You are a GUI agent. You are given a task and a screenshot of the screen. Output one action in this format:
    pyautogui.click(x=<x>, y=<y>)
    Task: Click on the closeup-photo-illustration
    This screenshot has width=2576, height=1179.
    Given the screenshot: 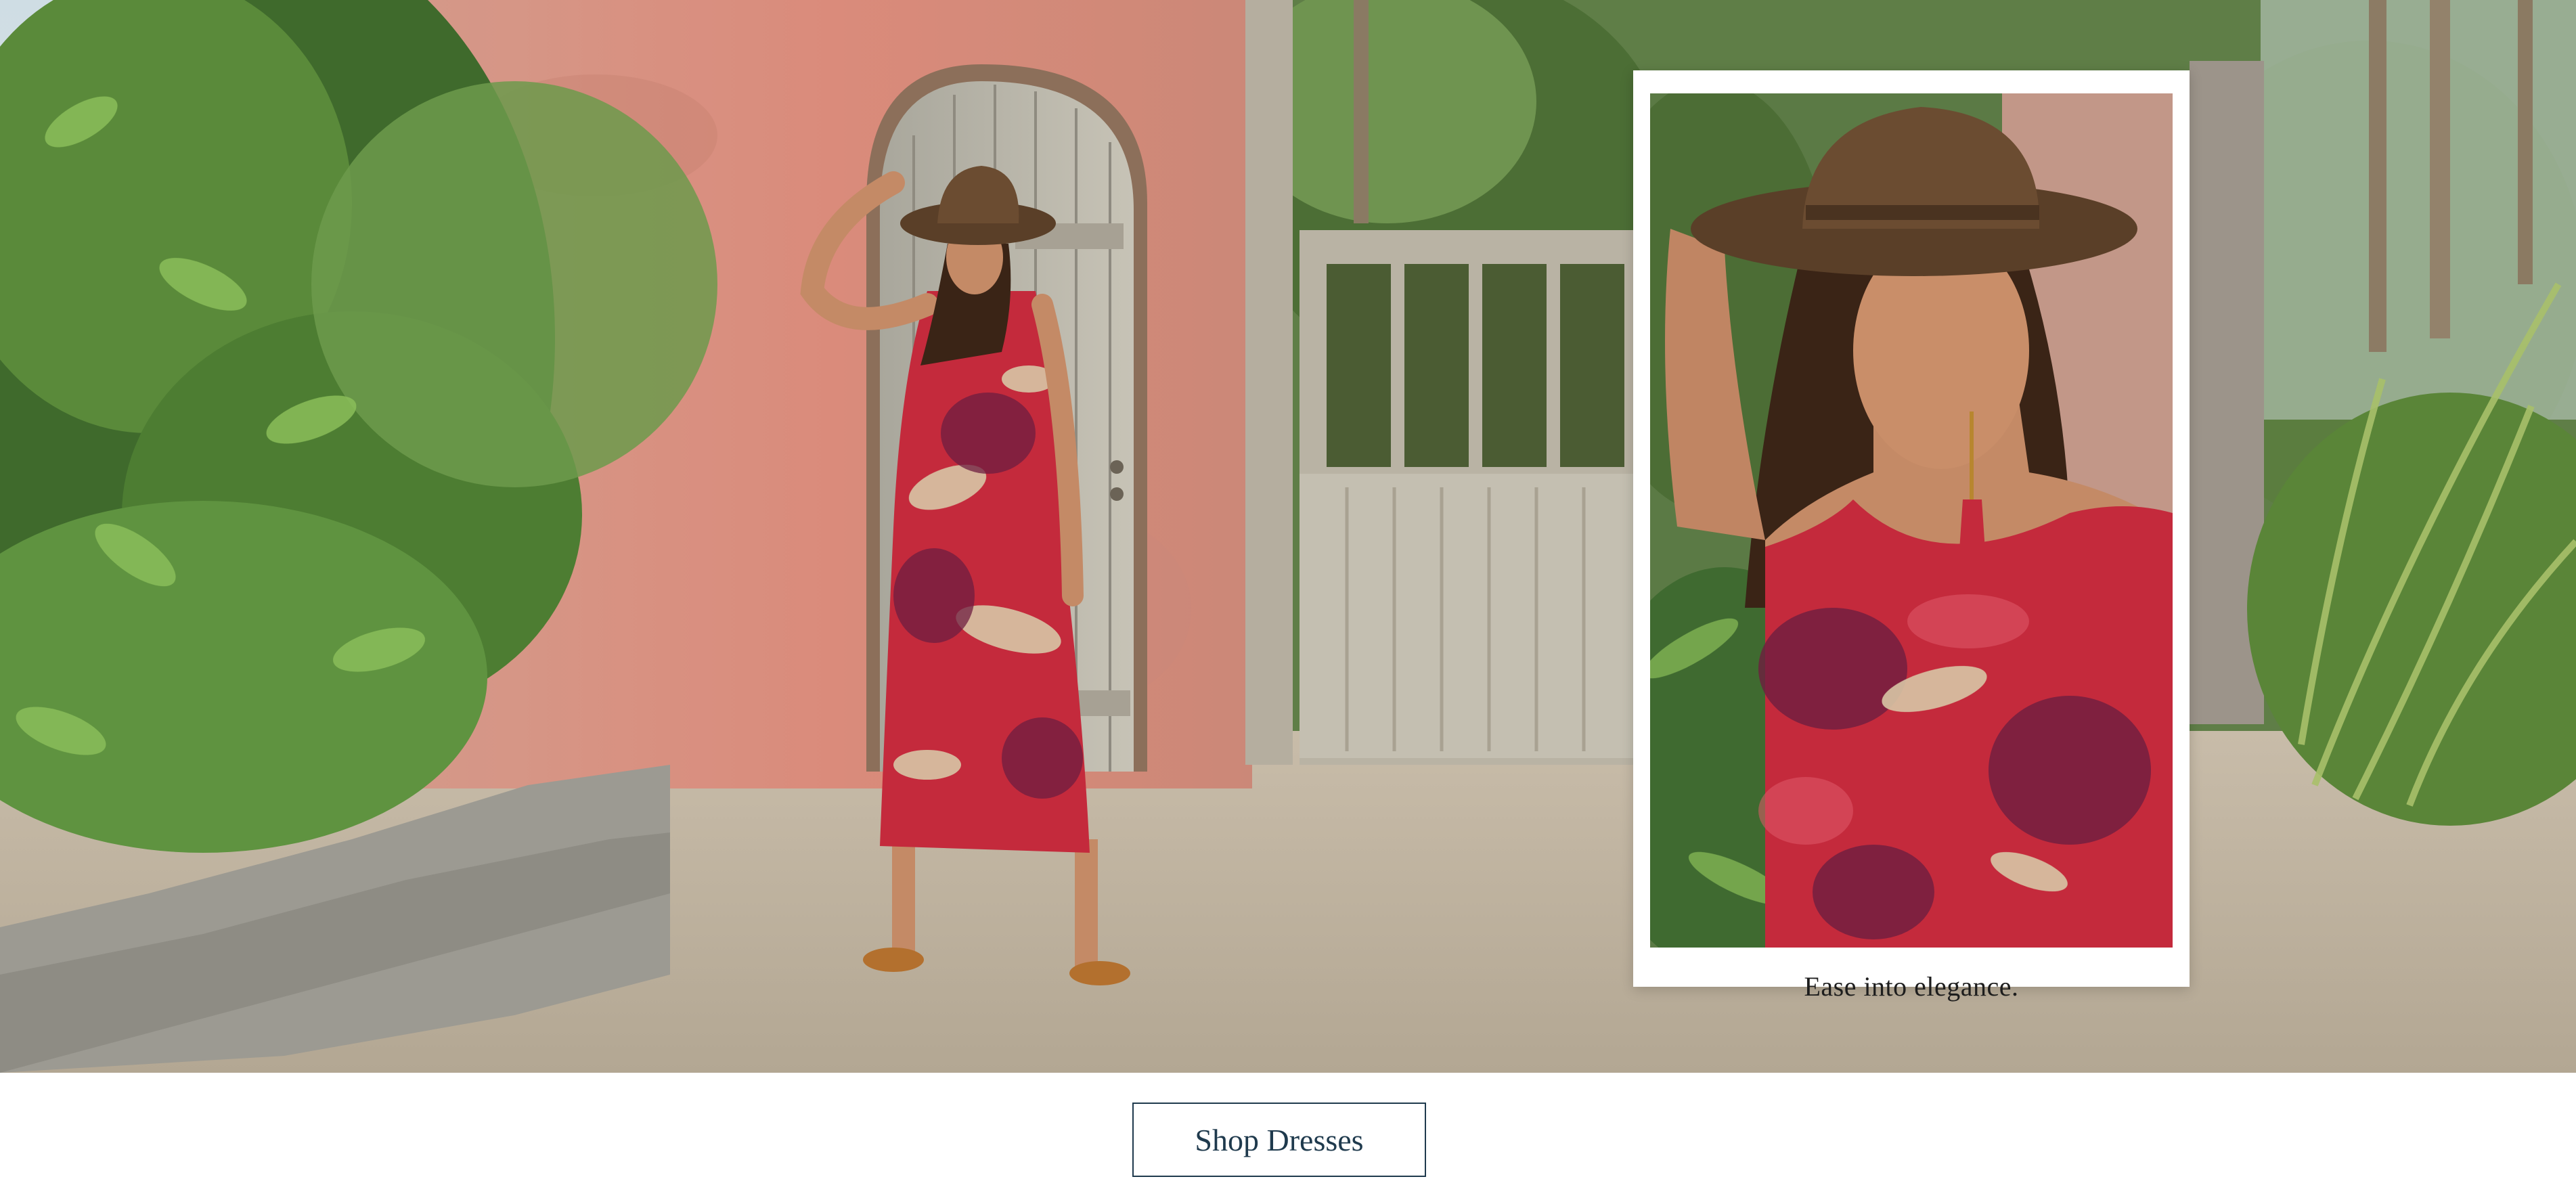 What is the action you would take?
    pyautogui.click(x=1911, y=520)
    